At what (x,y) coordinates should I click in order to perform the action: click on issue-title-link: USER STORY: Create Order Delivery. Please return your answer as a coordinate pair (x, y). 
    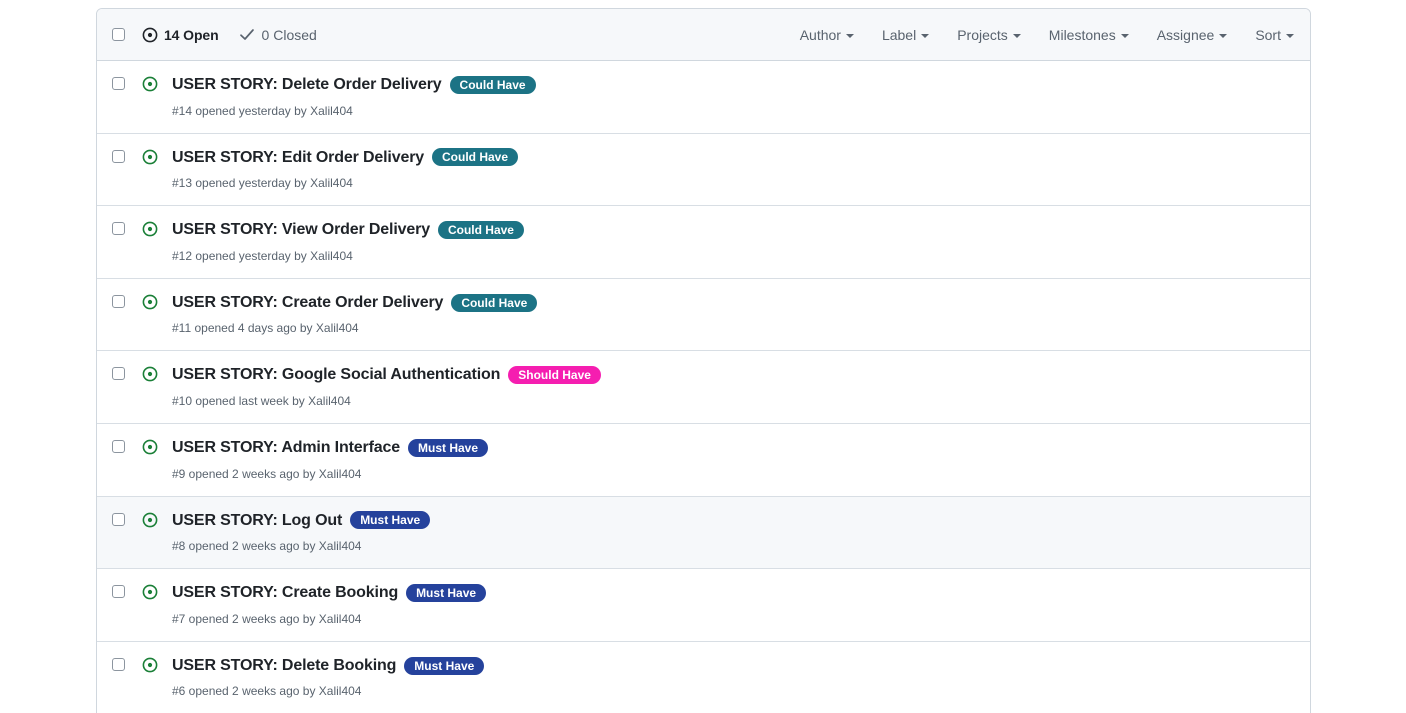
    Looking at the image, I should click on (307, 303).